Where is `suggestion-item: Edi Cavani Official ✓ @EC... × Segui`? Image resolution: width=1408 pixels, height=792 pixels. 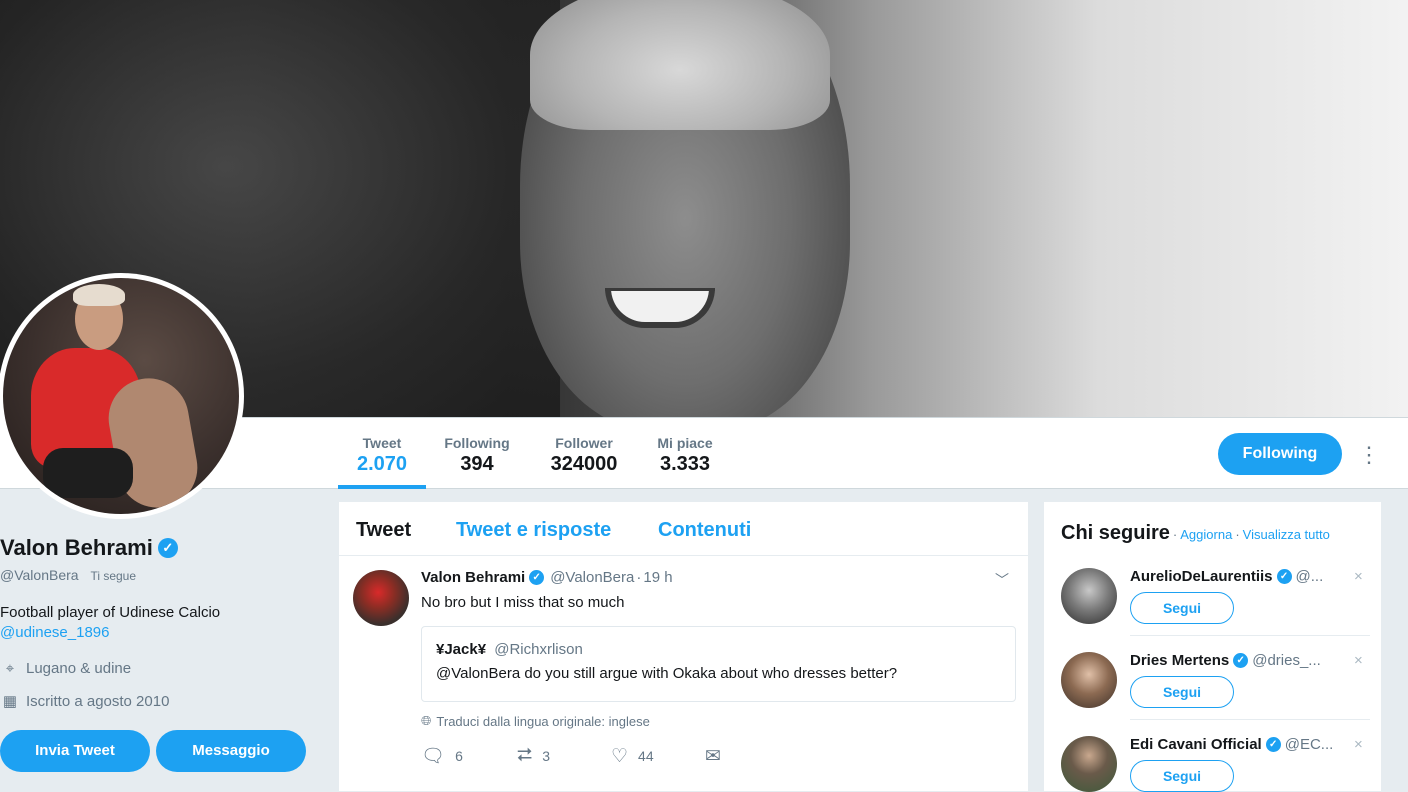
suggestion-item: Edi Cavani Official ✓ @EC... × Segui is located at coordinates (1213, 760).